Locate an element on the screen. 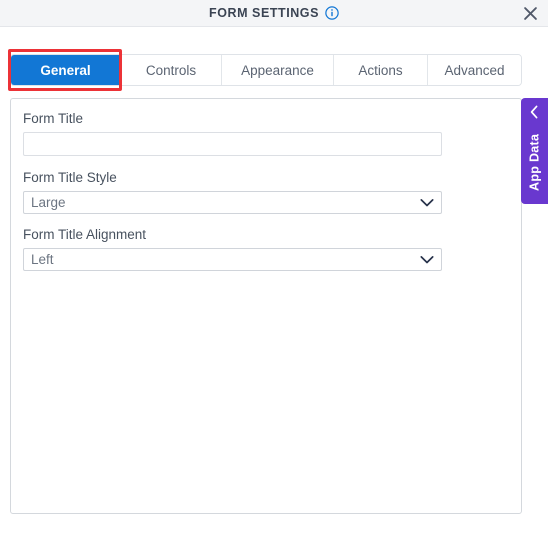  form-title-alignment-select: Left is located at coordinates (232, 259).